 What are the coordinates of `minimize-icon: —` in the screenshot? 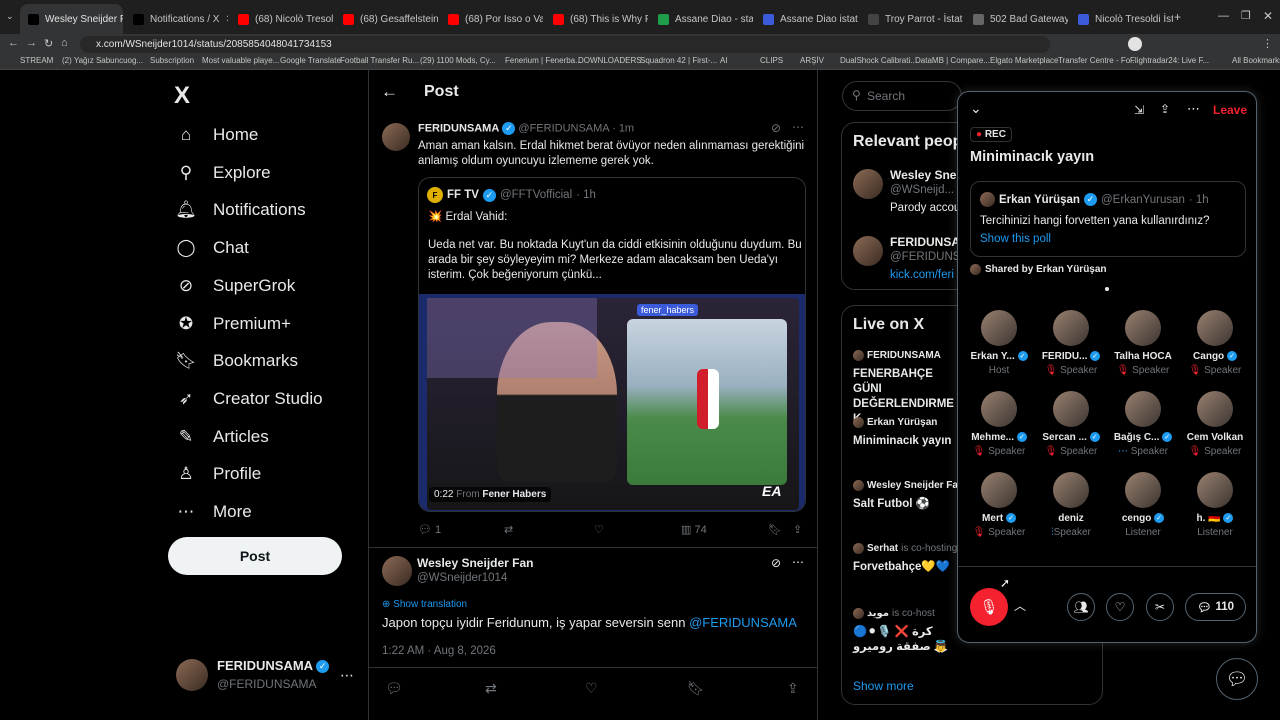 It's located at (1223, 16).